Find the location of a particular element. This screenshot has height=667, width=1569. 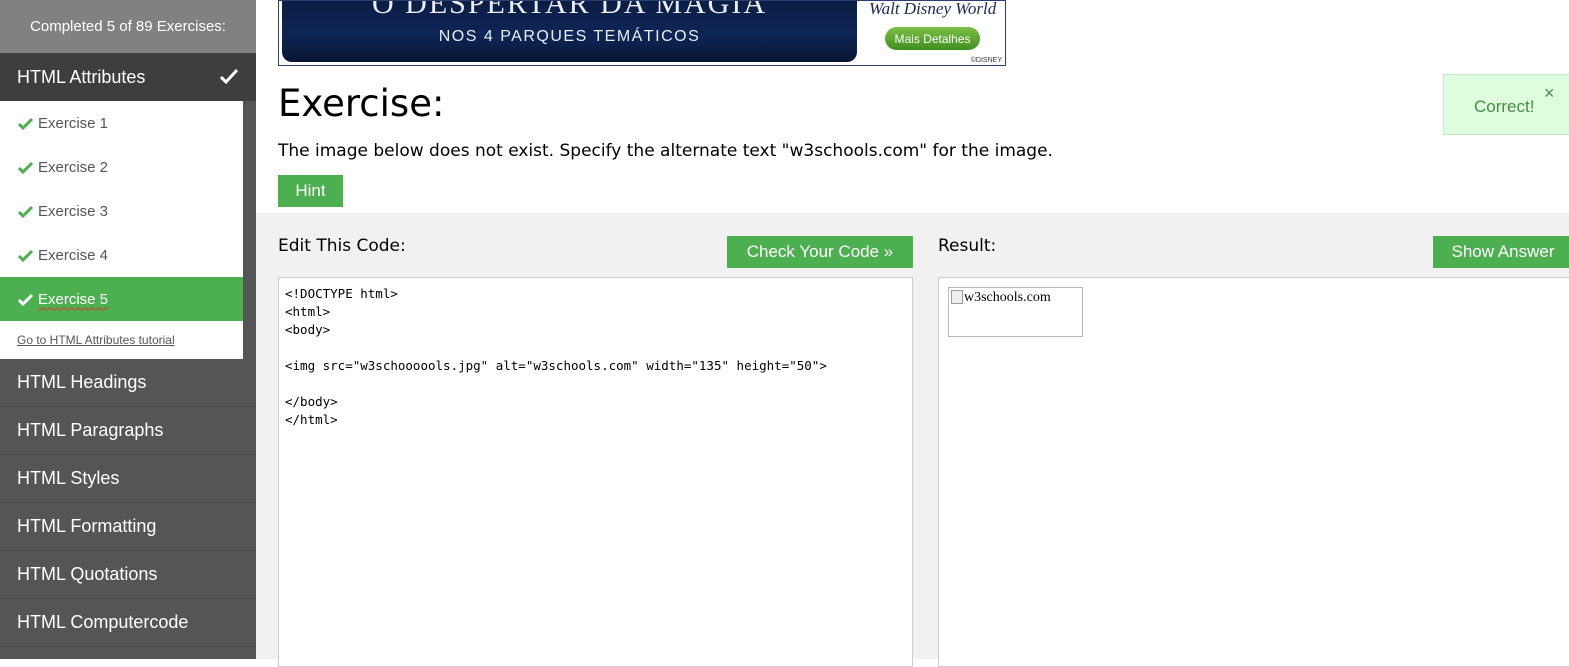

exercise-label: Exercise 2 is located at coordinates (73, 167).